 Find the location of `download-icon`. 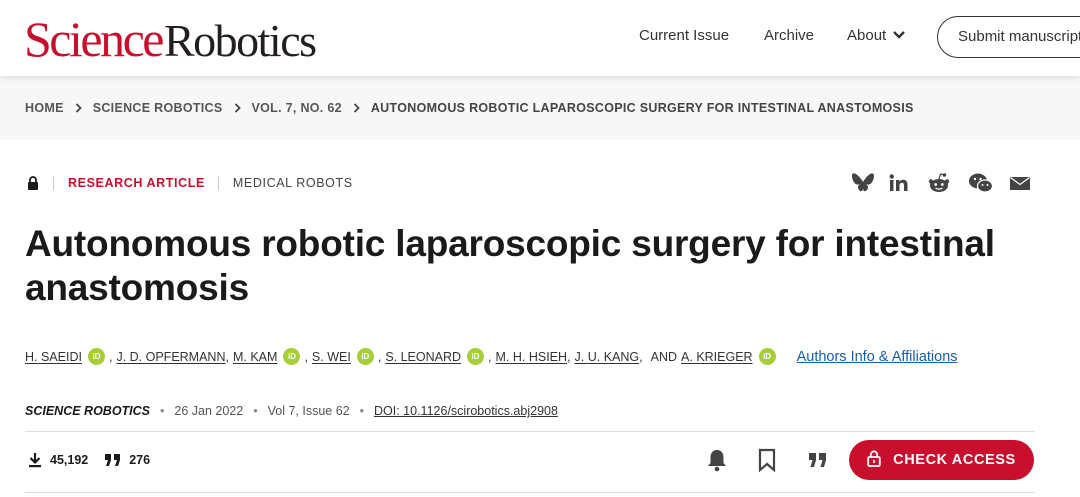

download-icon is located at coordinates (35, 460).